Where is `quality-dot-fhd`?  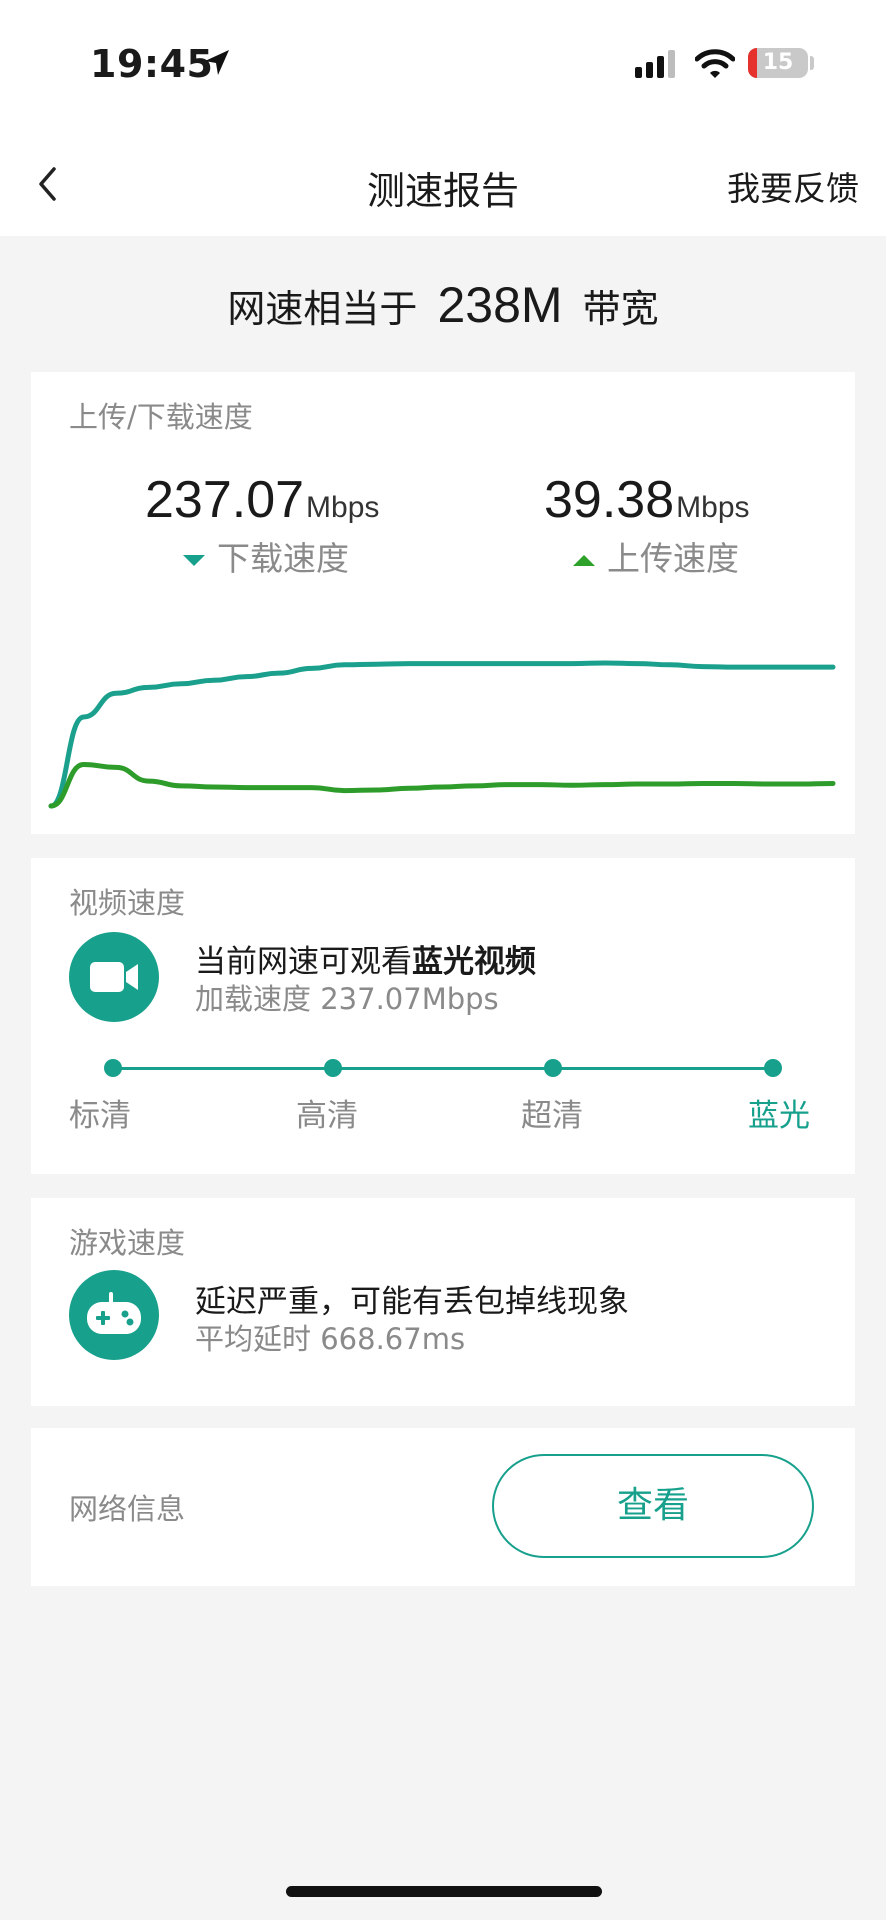
quality-dot-fhd is located at coordinates (553, 1068).